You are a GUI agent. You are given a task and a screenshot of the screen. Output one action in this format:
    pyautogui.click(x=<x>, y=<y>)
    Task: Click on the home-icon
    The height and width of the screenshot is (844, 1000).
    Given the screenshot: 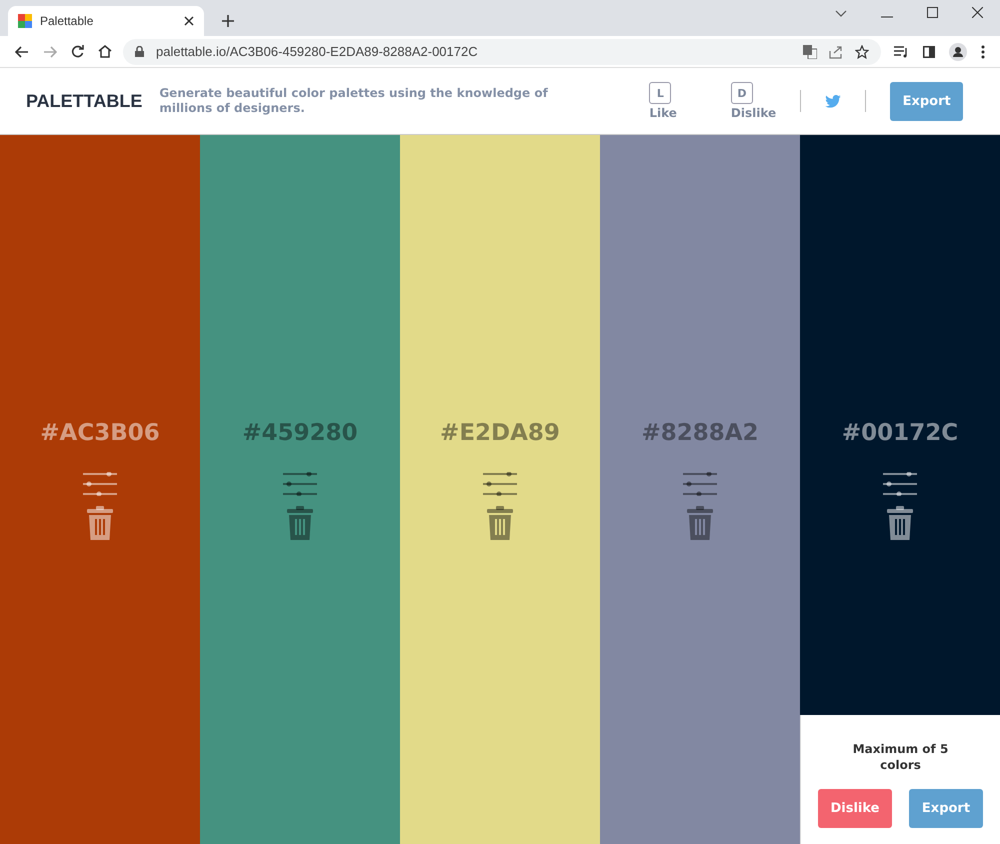 What is the action you would take?
    pyautogui.click(x=105, y=51)
    